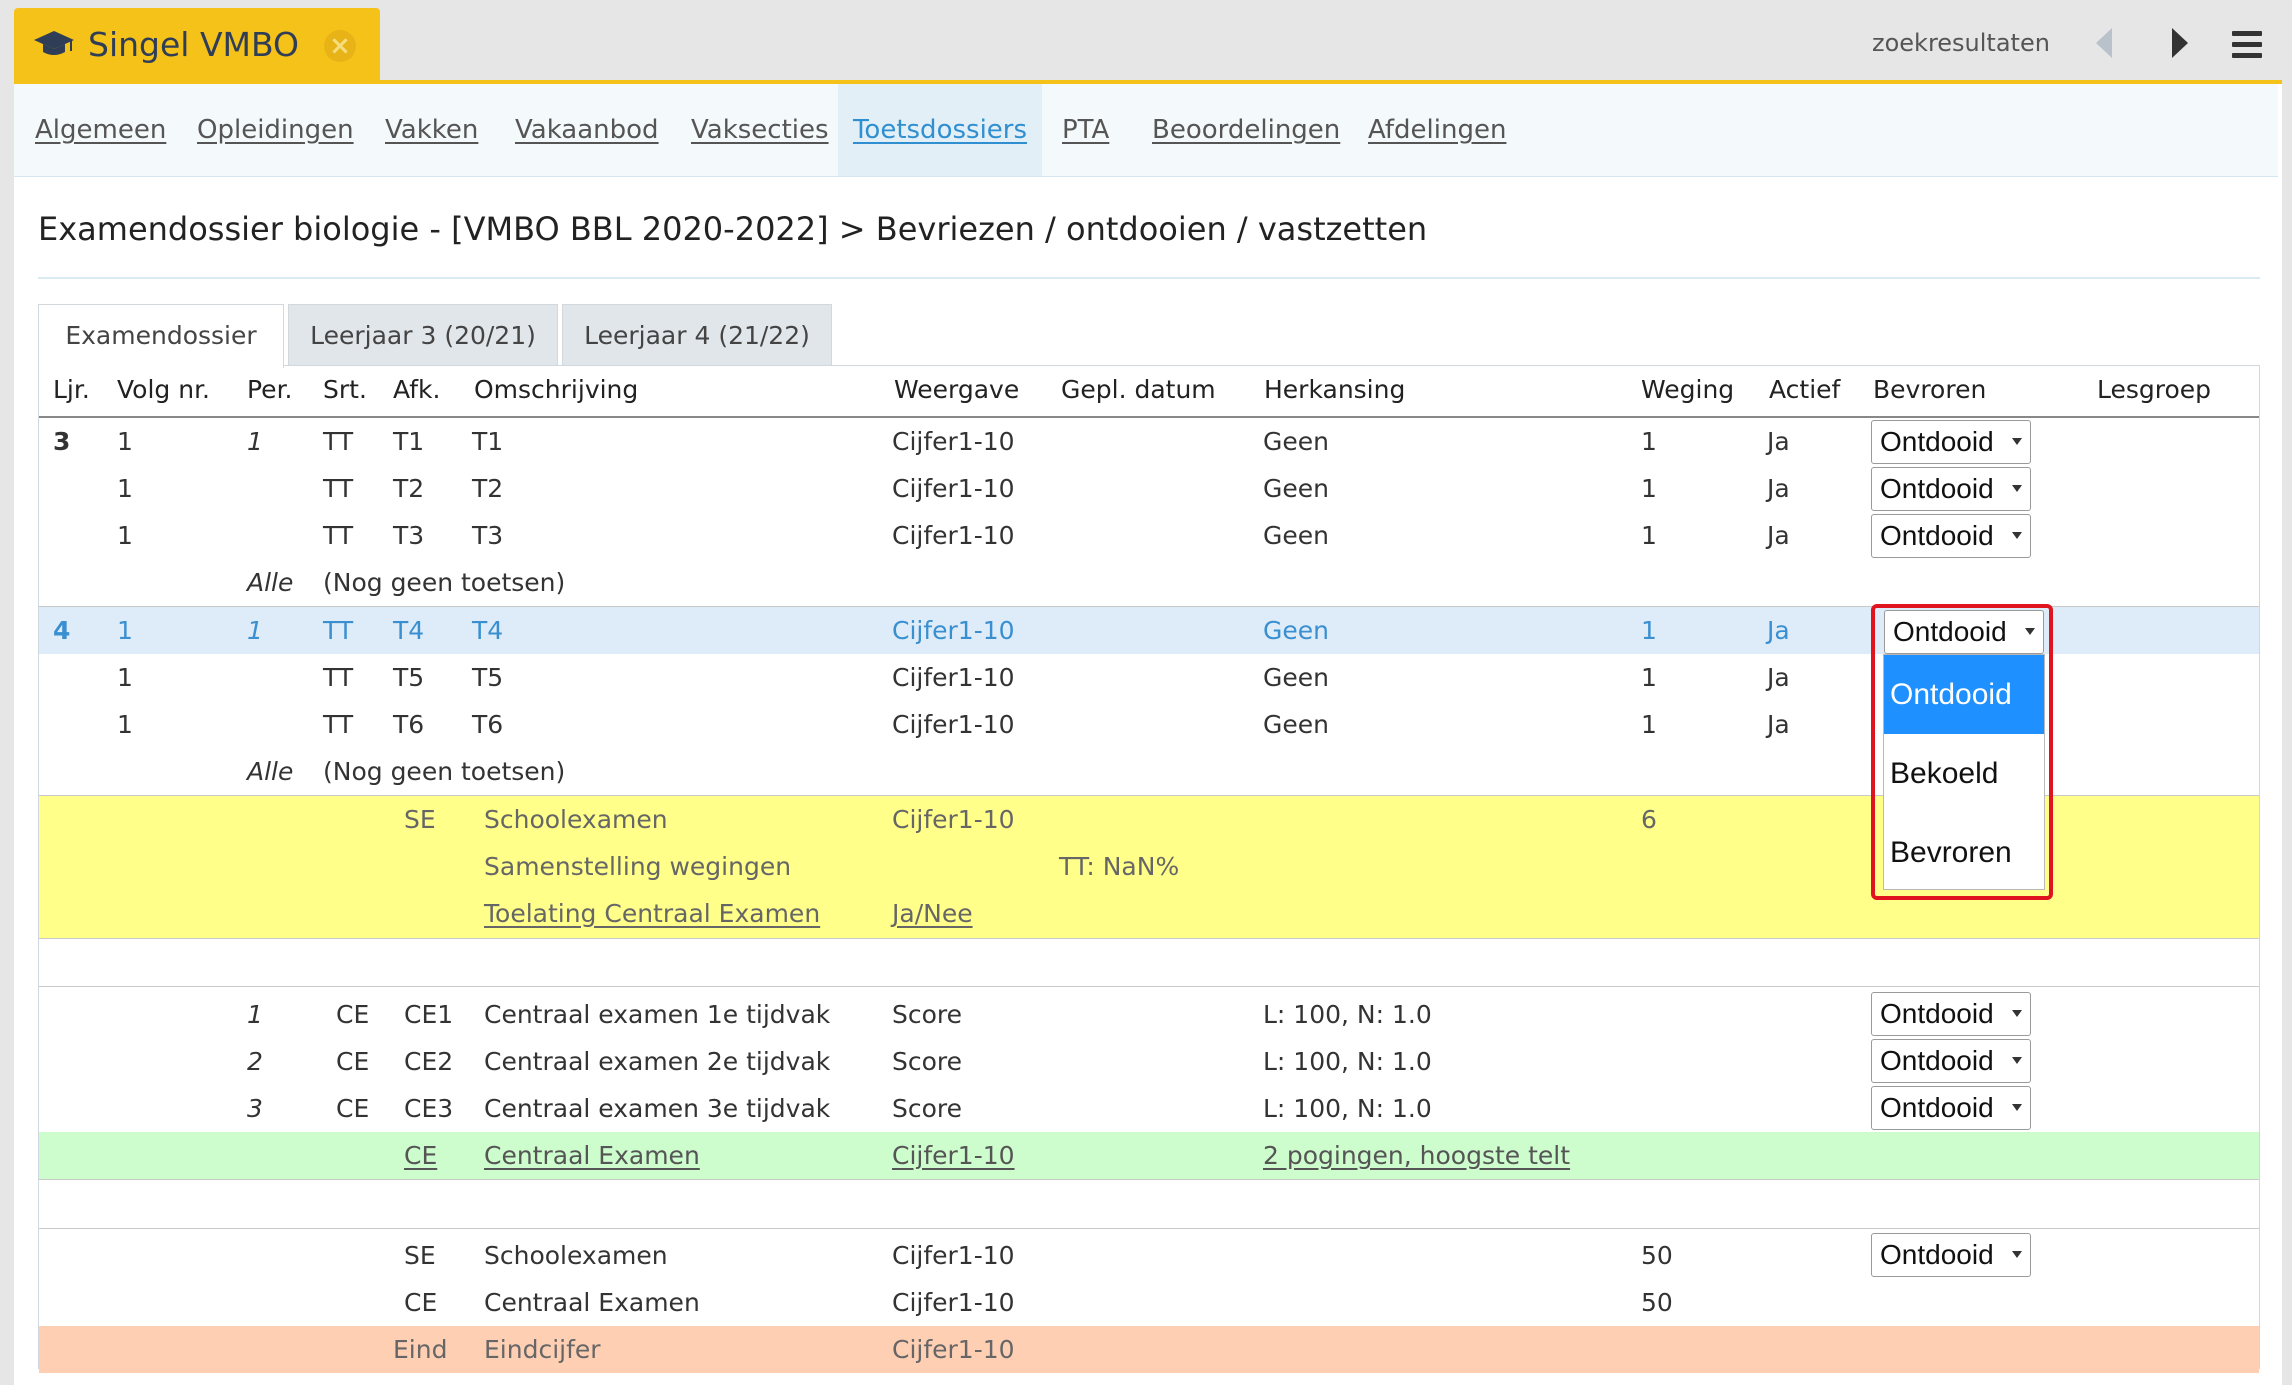 The image size is (2292, 1385). What do you see at coordinates (576, 1255) in the screenshot?
I see `cell-omschrijving: Schoolexamen` at bounding box center [576, 1255].